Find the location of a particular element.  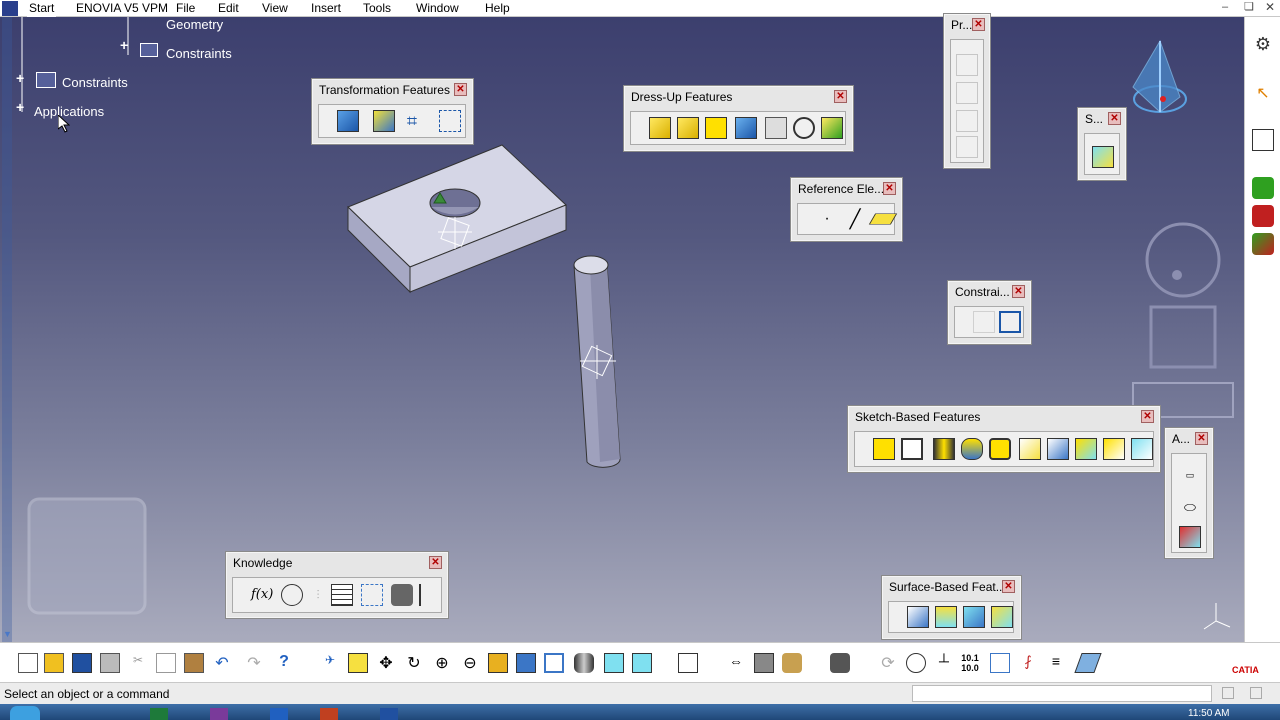

plane-icon is located at coordinates (883, 219).